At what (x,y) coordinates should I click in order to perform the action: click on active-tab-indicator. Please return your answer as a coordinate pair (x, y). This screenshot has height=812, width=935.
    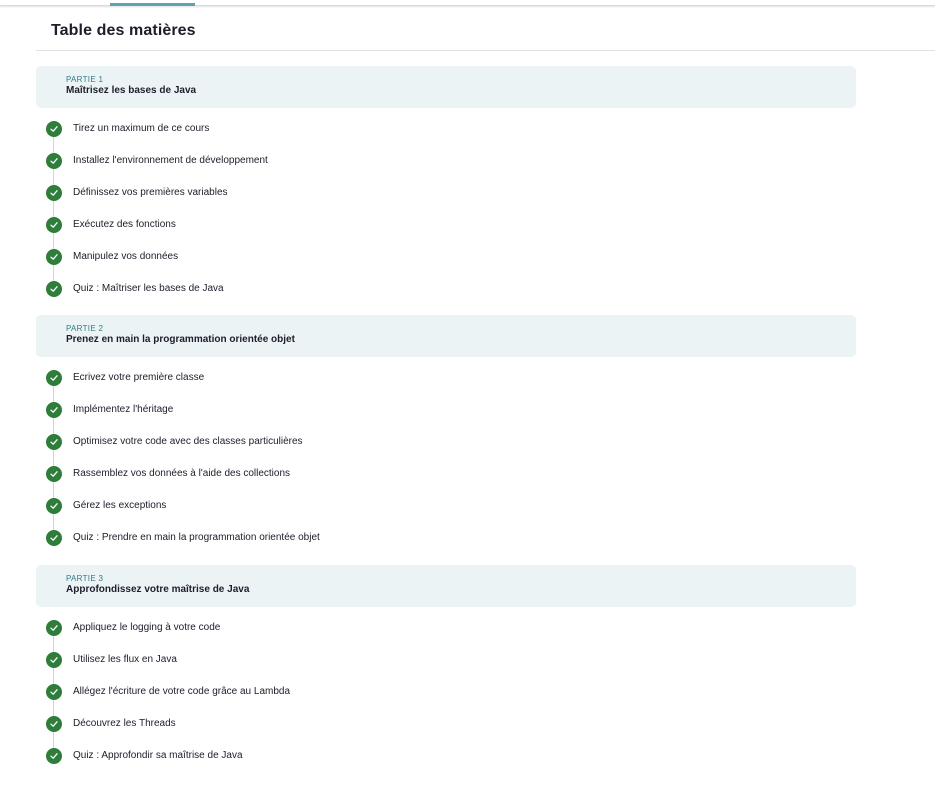
    Looking at the image, I should click on (152, 4).